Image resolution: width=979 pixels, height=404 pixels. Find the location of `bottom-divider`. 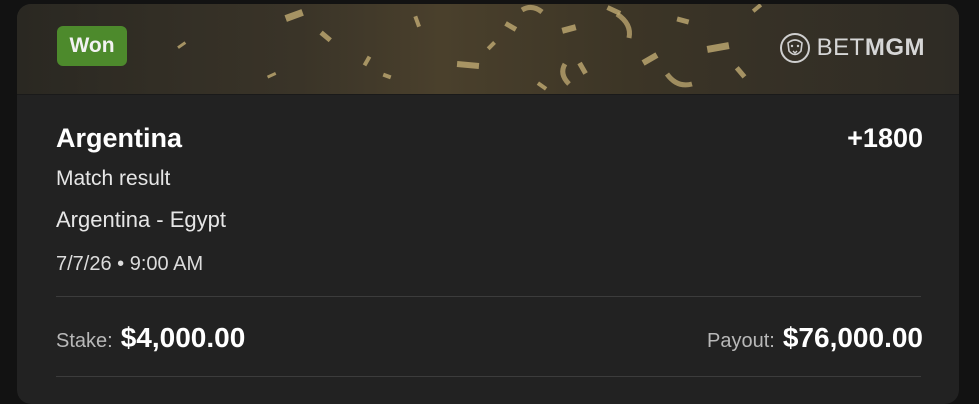

bottom-divider is located at coordinates (488, 376).